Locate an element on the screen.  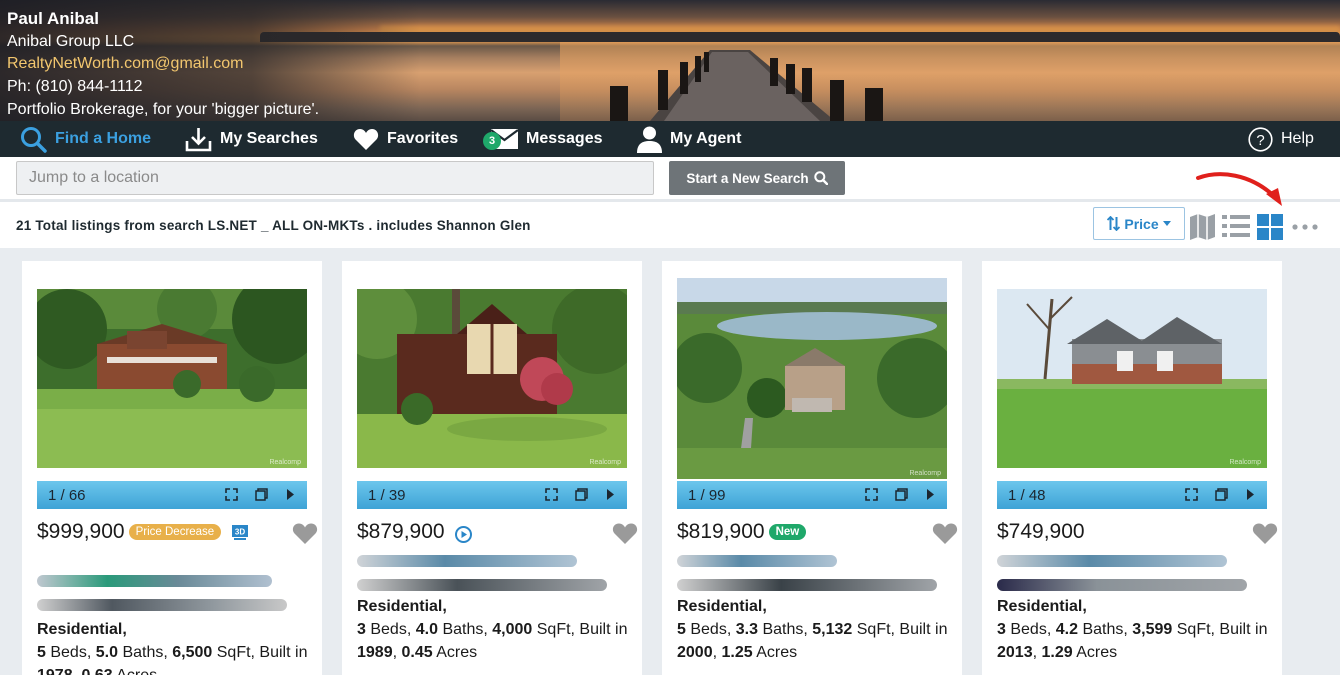
listing-price-row: $819,900 New is located at coordinates (742, 532).